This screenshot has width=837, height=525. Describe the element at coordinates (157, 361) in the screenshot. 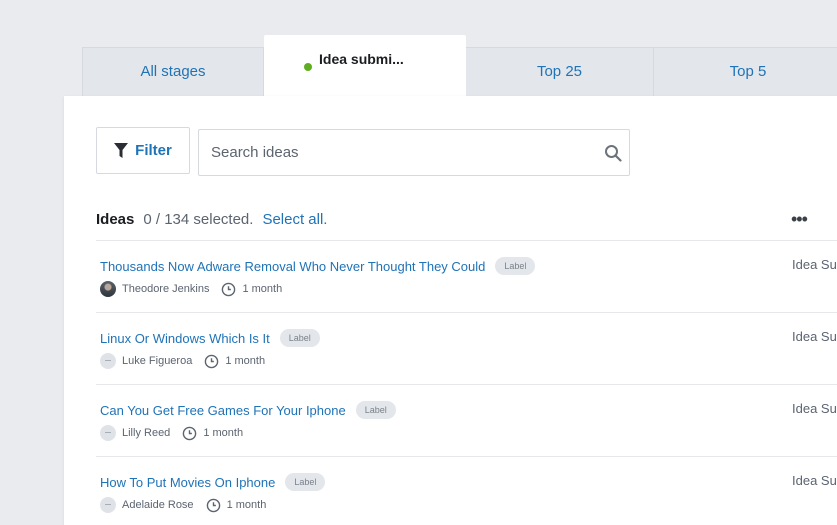

I see `idea-author: Luke Figueroa` at that location.